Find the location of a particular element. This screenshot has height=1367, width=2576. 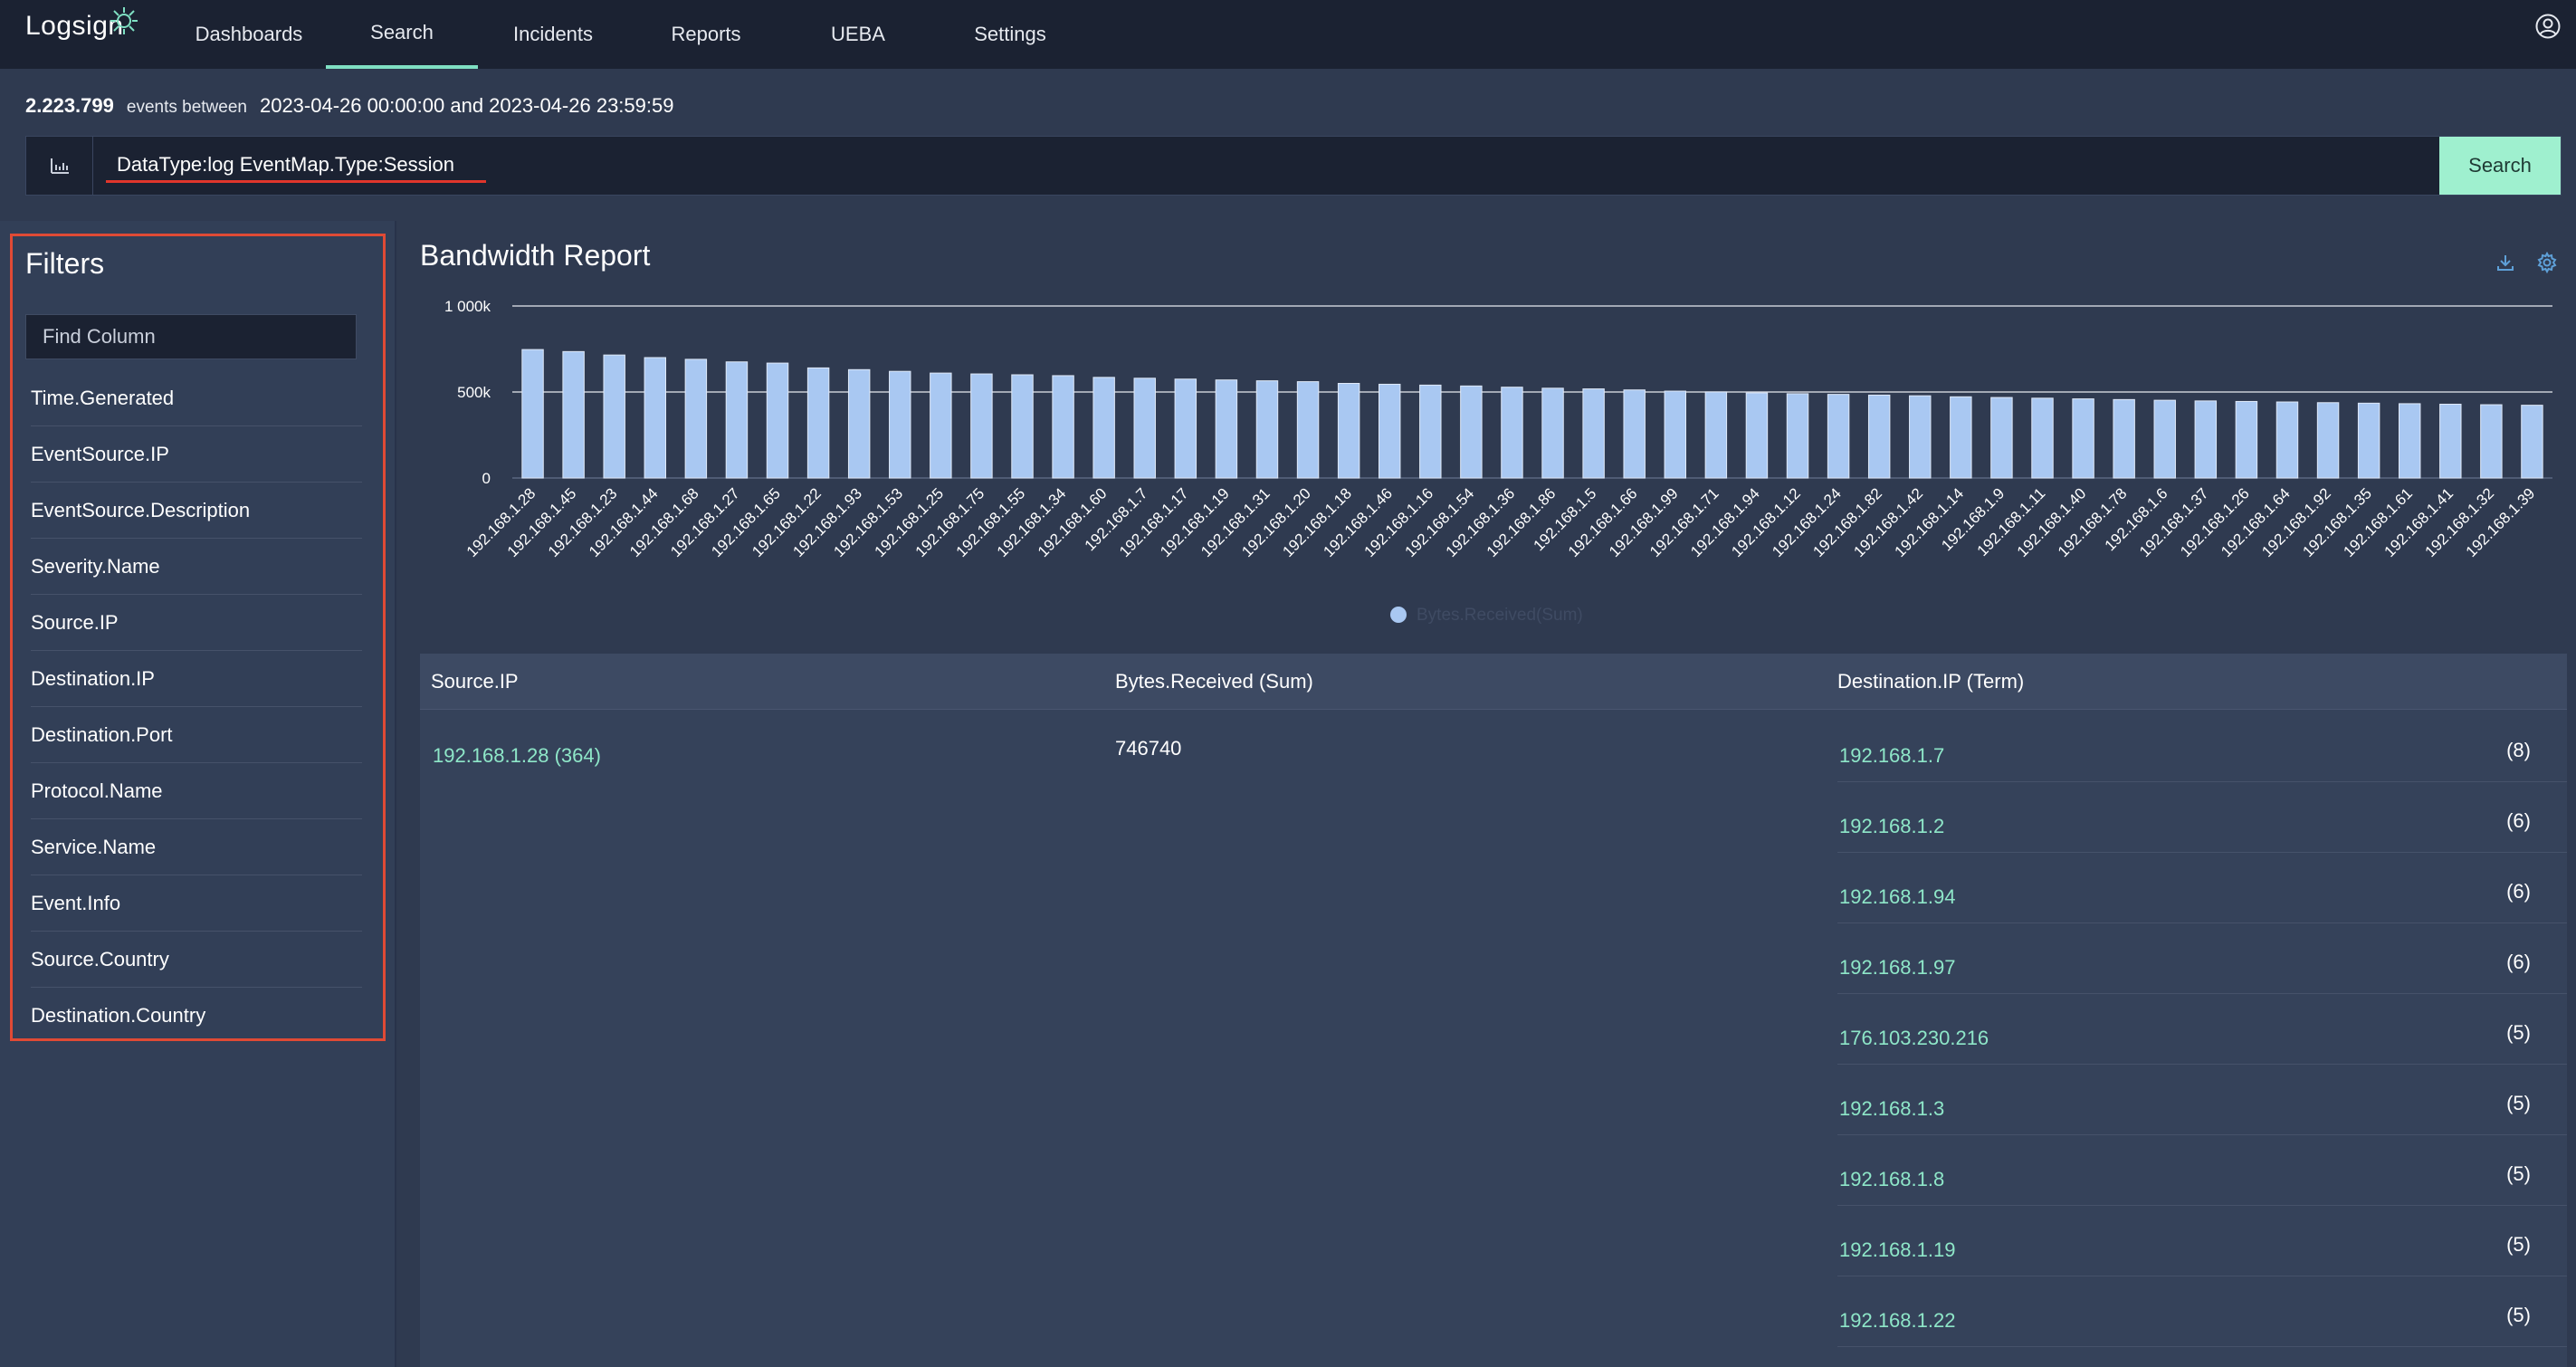

column-header-bytes-received: Bytes.Received (Sum) is located at coordinates (1214, 681).